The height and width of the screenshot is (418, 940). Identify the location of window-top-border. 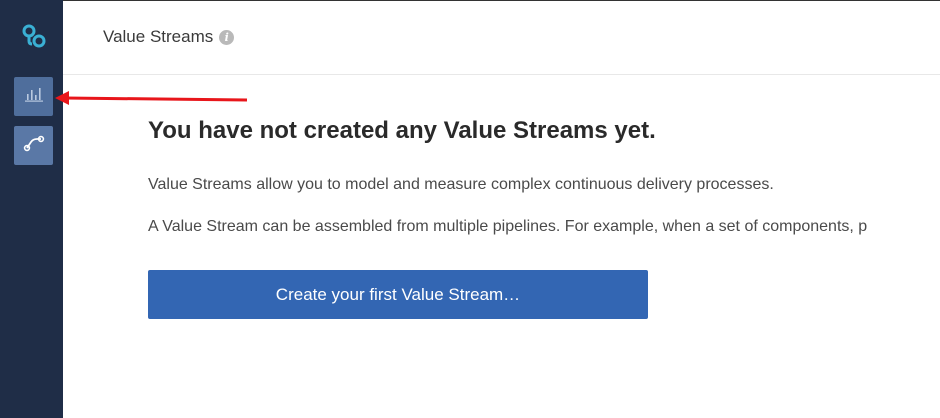
(501, 0).